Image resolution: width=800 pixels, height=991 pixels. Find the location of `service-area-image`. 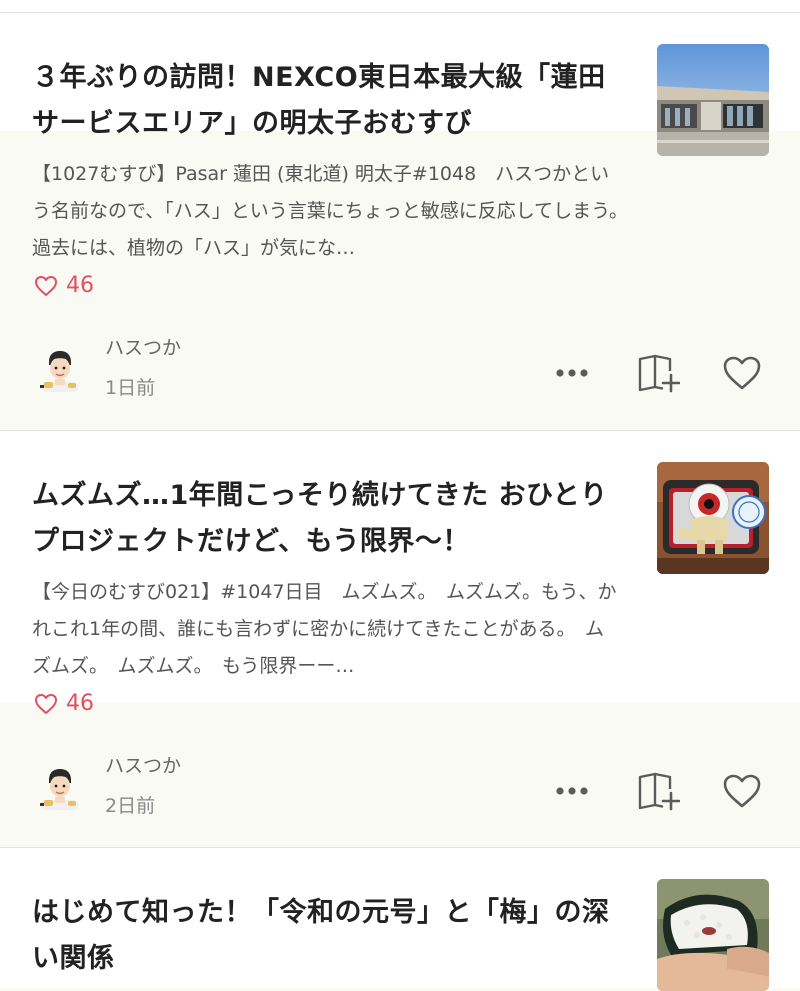

service-area-image is located at coordinates (713, 100).